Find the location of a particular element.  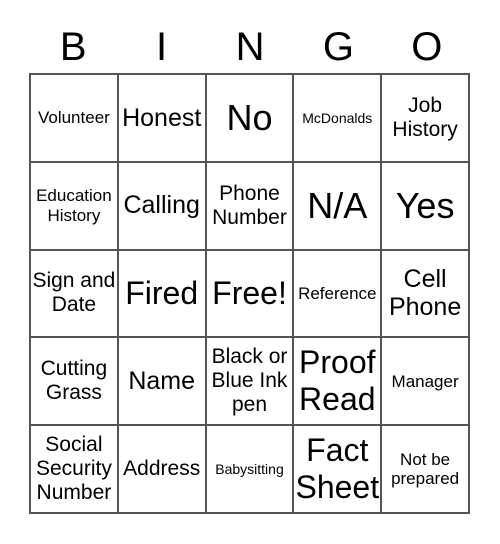

bingo-cell-label: Cell Phone is located at coordinates (425, 293).